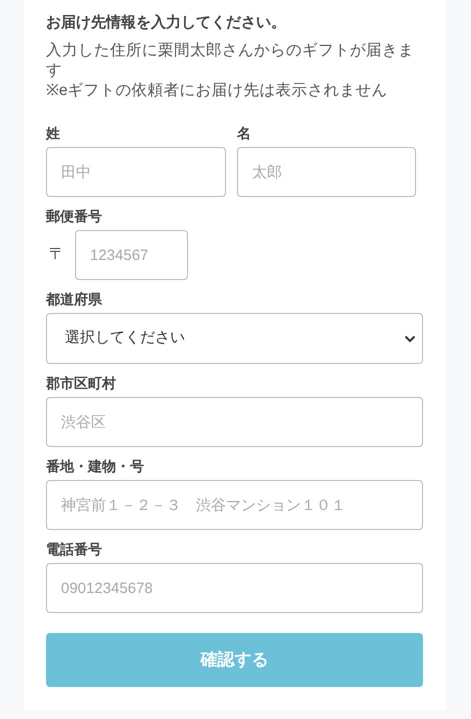  Describe the element at coordinates (131, 255) in the screenshot. I see `input-field: 1234567` at that location.